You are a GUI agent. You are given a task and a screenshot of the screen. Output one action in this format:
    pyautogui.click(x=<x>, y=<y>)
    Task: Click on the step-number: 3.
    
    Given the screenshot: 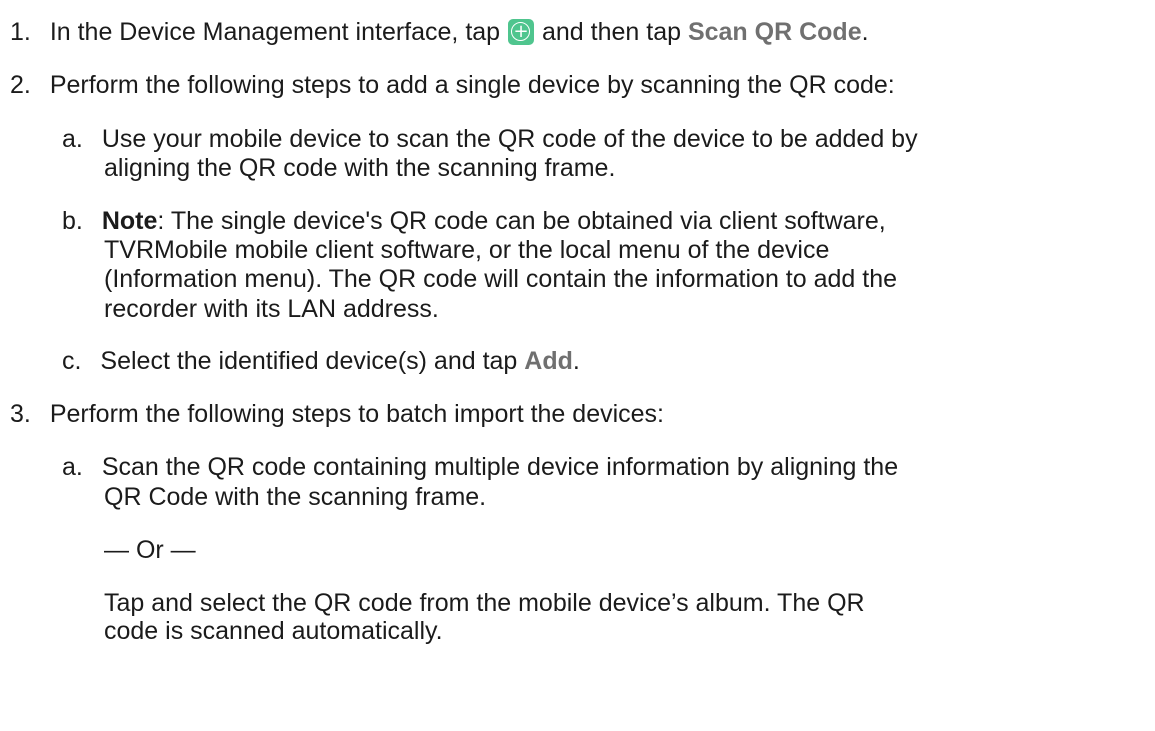 What is the action you would take?
    pyautogui.click(x=20, y=414)
    